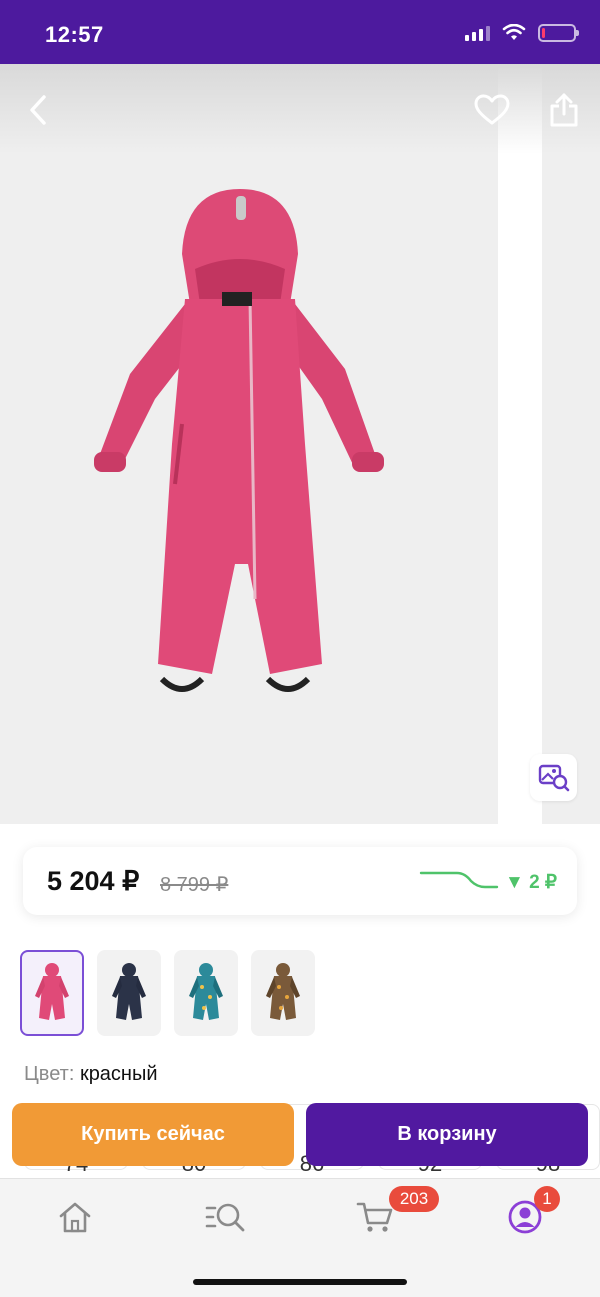  I want to click on variant-thumbnail-brown, so click(283, 993).